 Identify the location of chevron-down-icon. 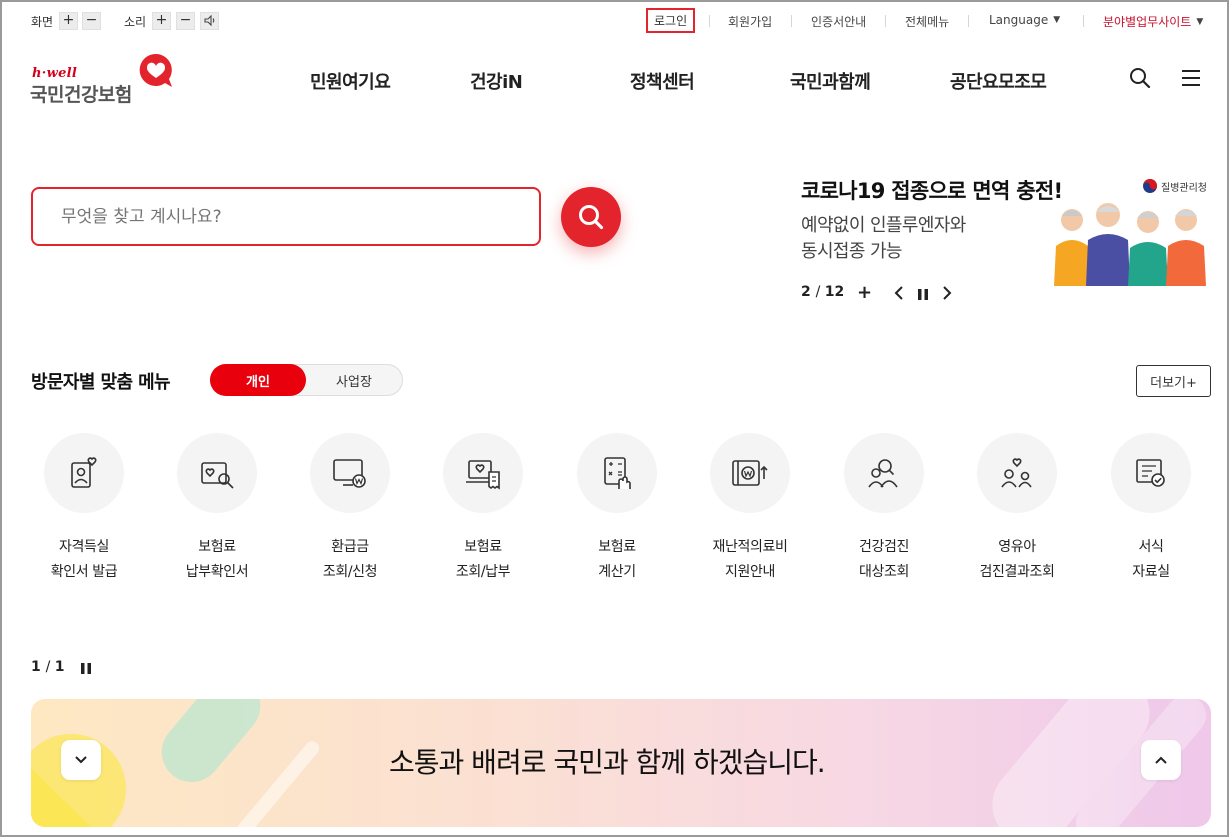
(81, 760).